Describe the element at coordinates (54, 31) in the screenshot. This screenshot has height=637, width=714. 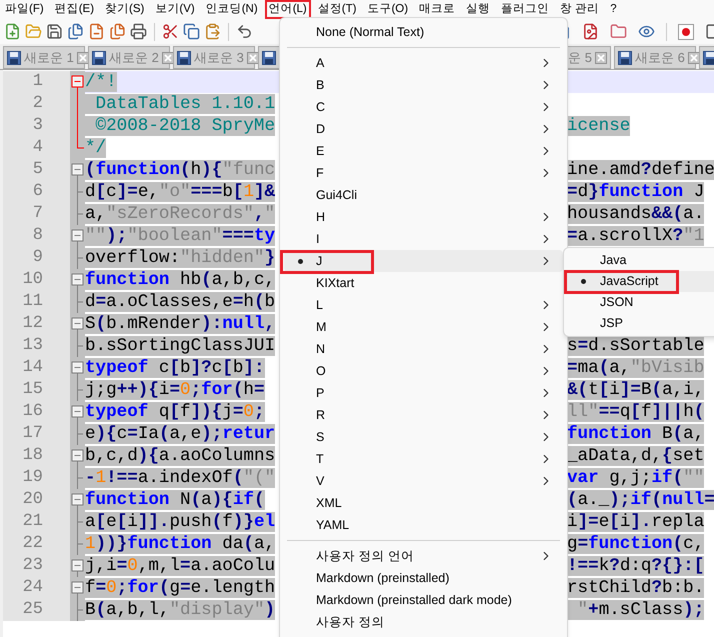
I see `save-icon` at that location.